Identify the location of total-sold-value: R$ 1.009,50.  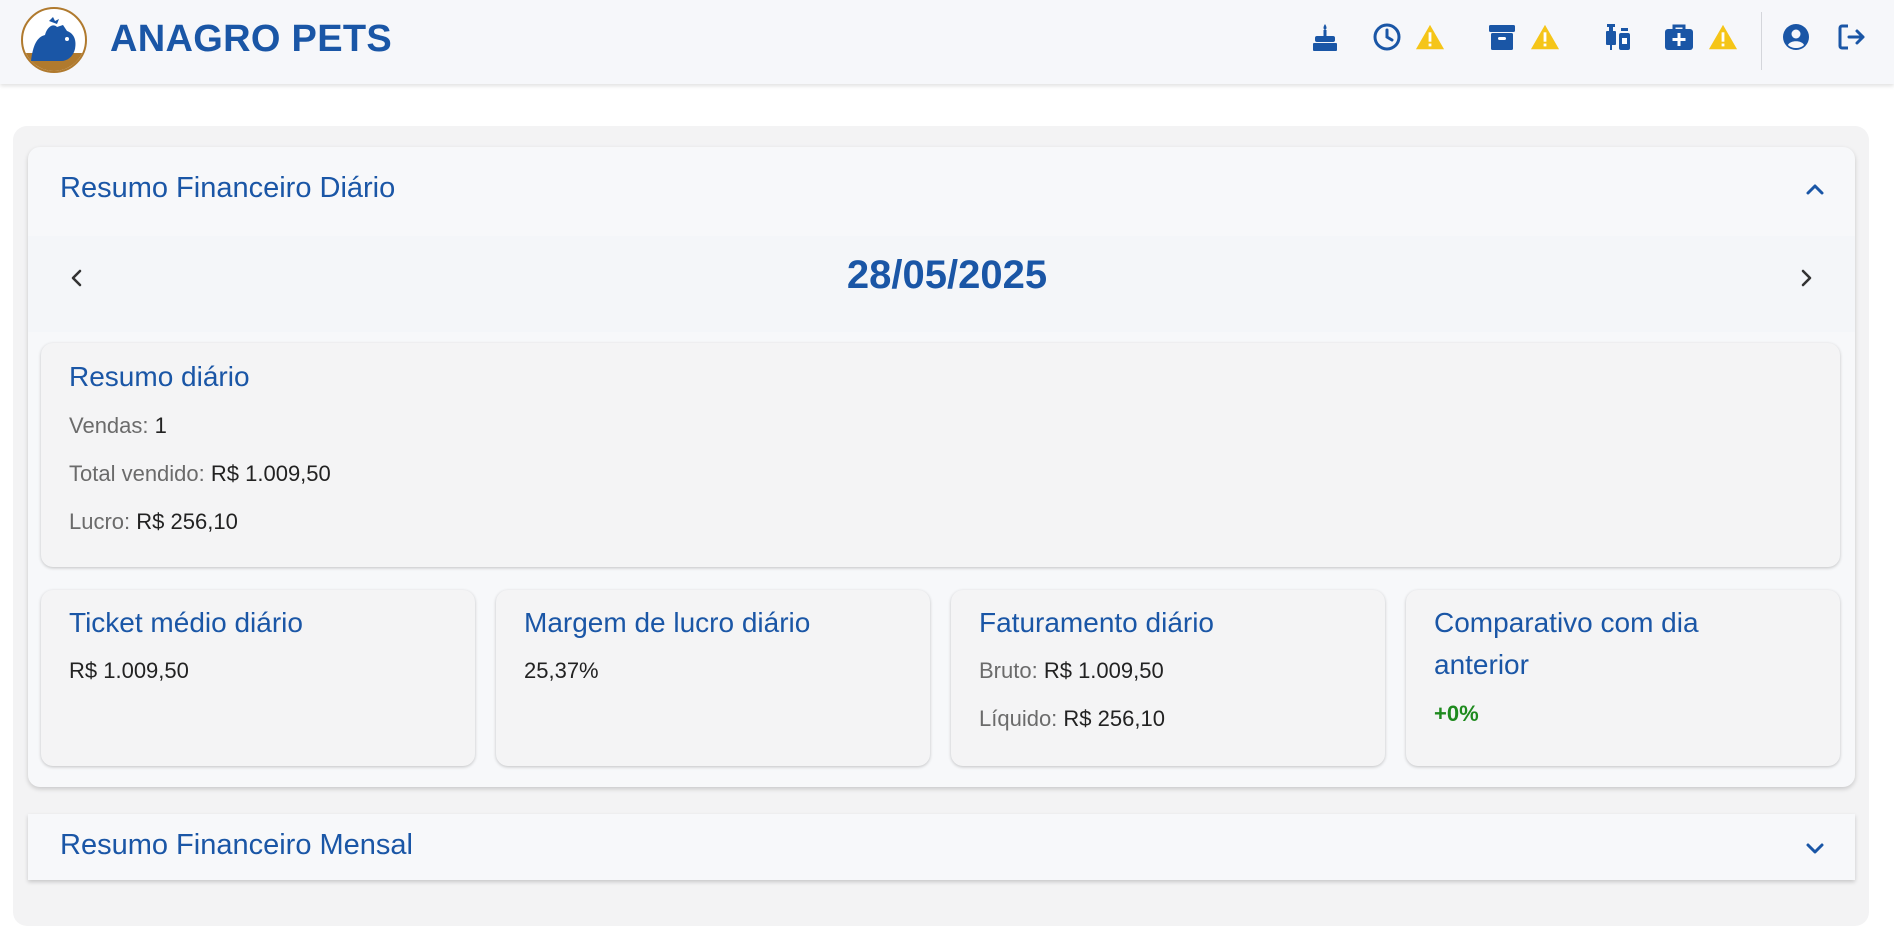
(270, 473).